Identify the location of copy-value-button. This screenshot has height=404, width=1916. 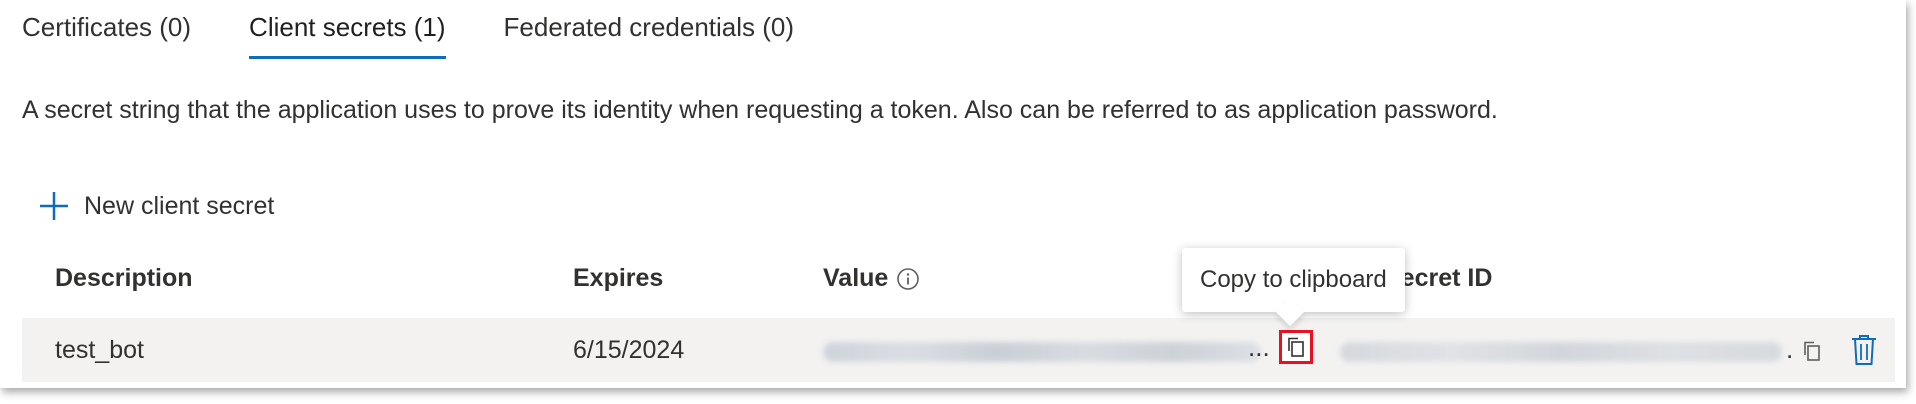
(1296, 347).